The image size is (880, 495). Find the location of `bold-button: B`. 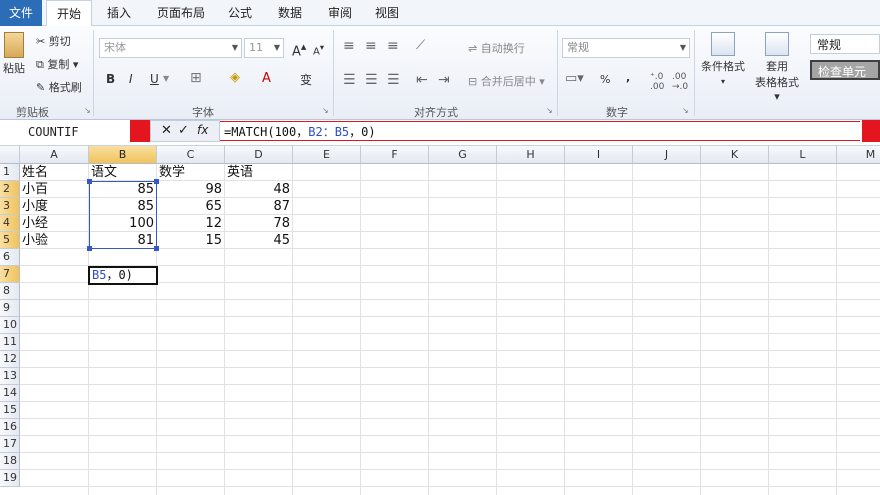

bold-button: B is located at coordinates (110, 79).